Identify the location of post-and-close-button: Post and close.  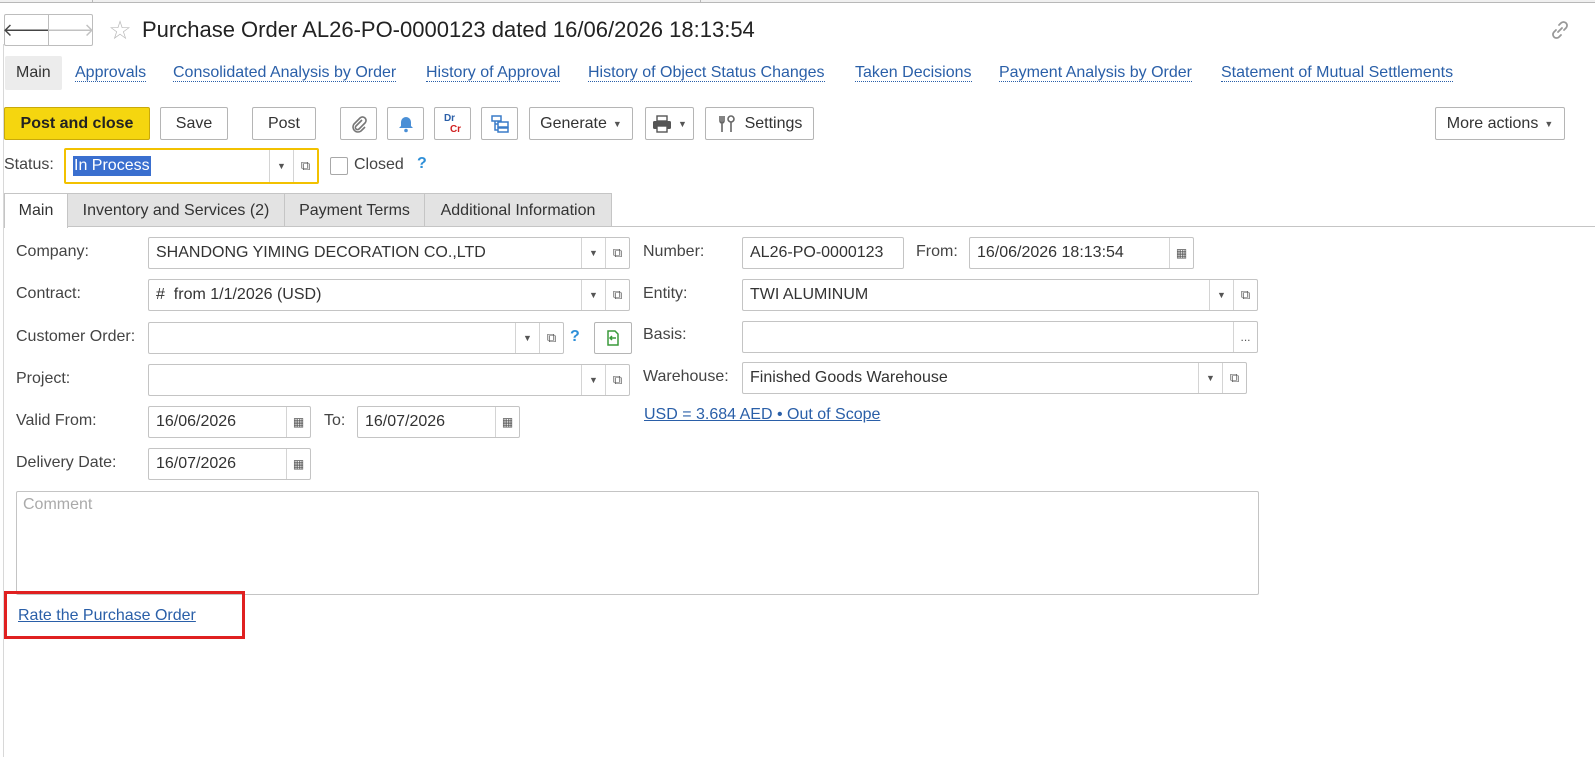
(77, 123).